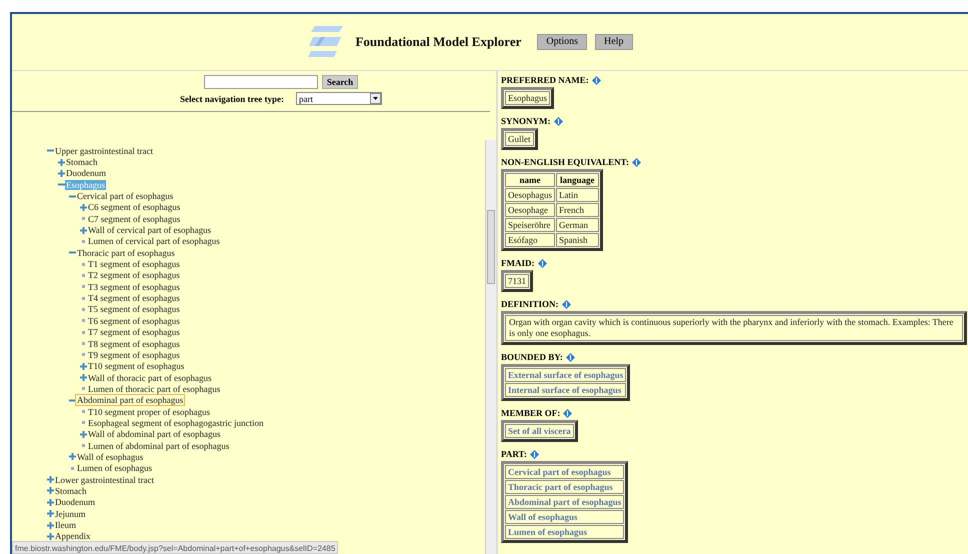  Describe the element at coordinates (532, 357) in the screenshot. I see `section-heading: BOUNDED BY:` at that location.